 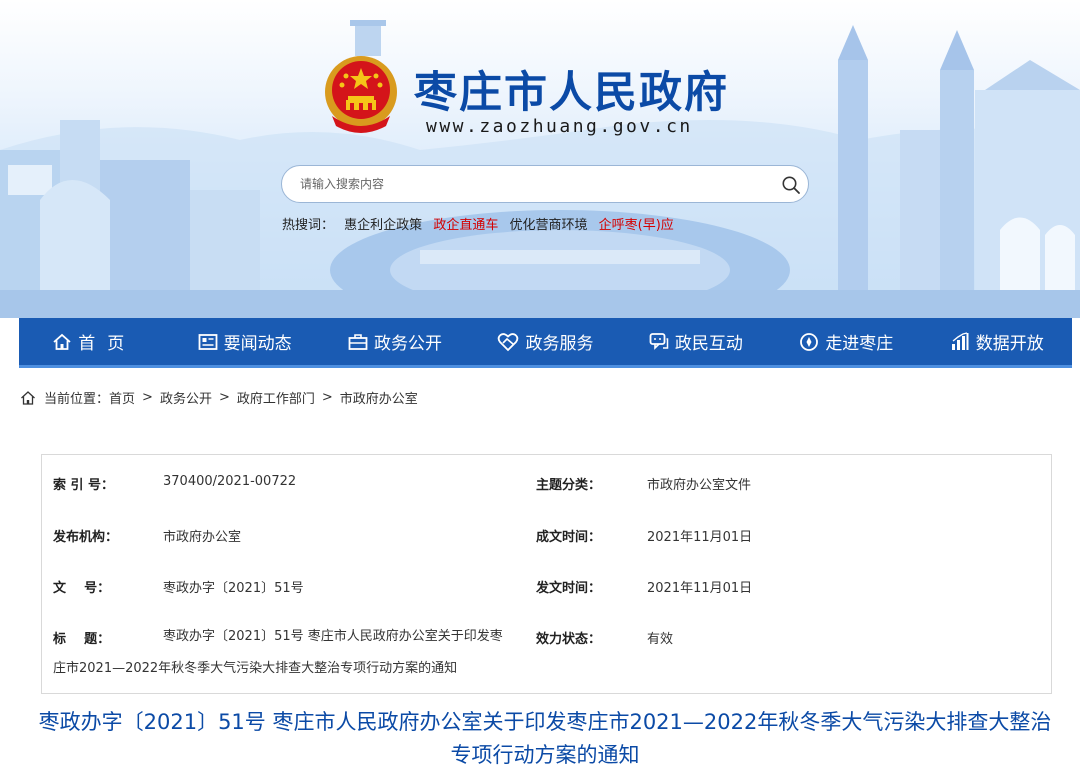 What do you see at coordinates (569, 588) in the screenshot?
I see `published-date-label: 发文时间：` at bounding box center [569, 588].